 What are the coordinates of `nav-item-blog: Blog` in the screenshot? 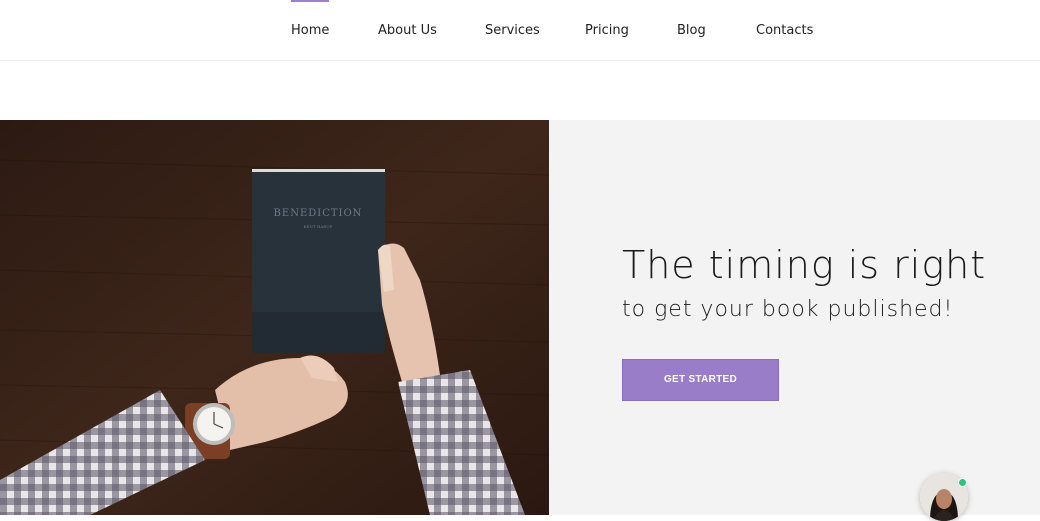 It's located at (691, 30).